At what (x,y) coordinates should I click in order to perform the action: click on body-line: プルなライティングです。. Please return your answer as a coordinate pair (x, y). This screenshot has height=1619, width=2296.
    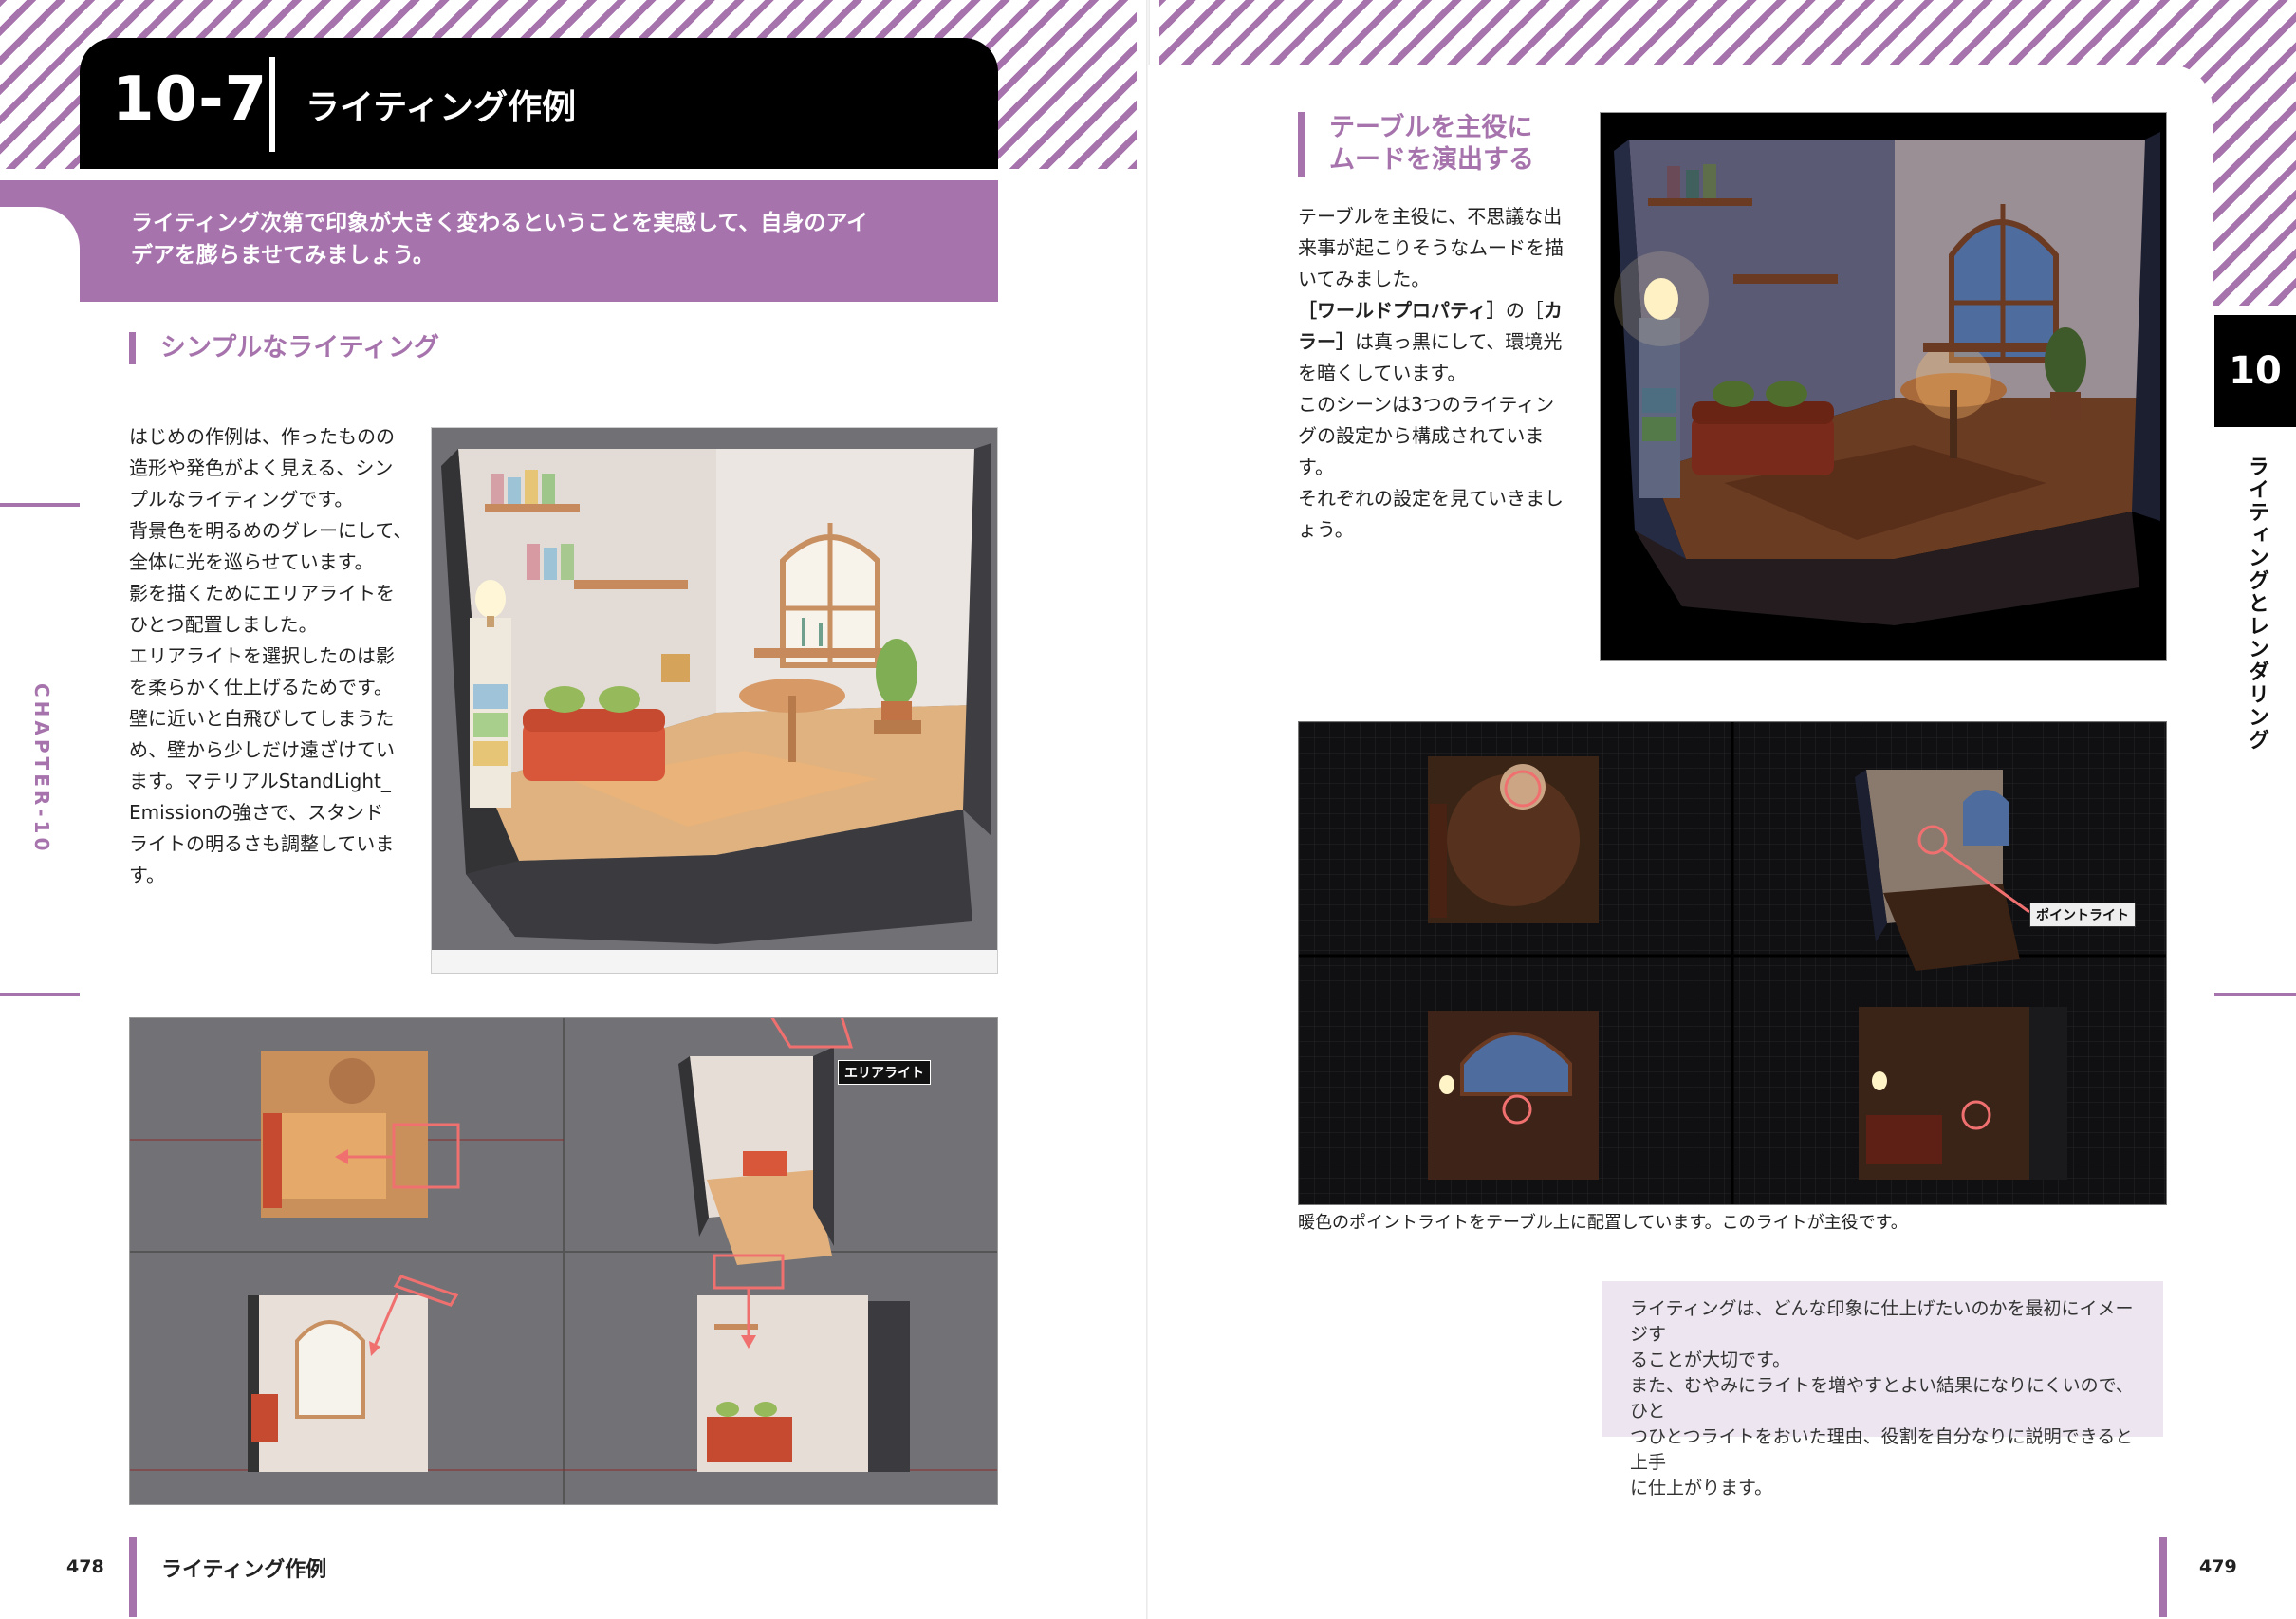
    Looking at the image, I should click on (241, 499).